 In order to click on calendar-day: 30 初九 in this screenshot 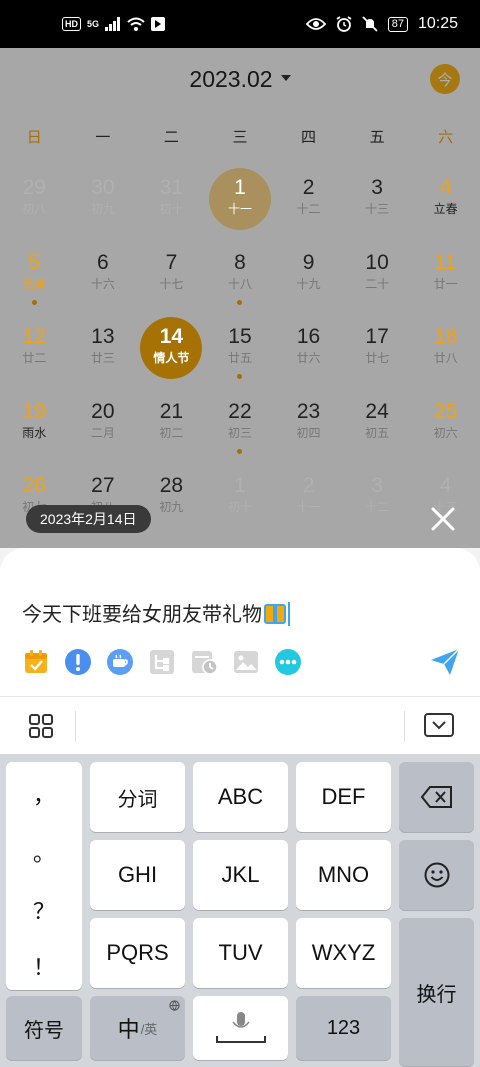, I will do `click(103, 203)`.